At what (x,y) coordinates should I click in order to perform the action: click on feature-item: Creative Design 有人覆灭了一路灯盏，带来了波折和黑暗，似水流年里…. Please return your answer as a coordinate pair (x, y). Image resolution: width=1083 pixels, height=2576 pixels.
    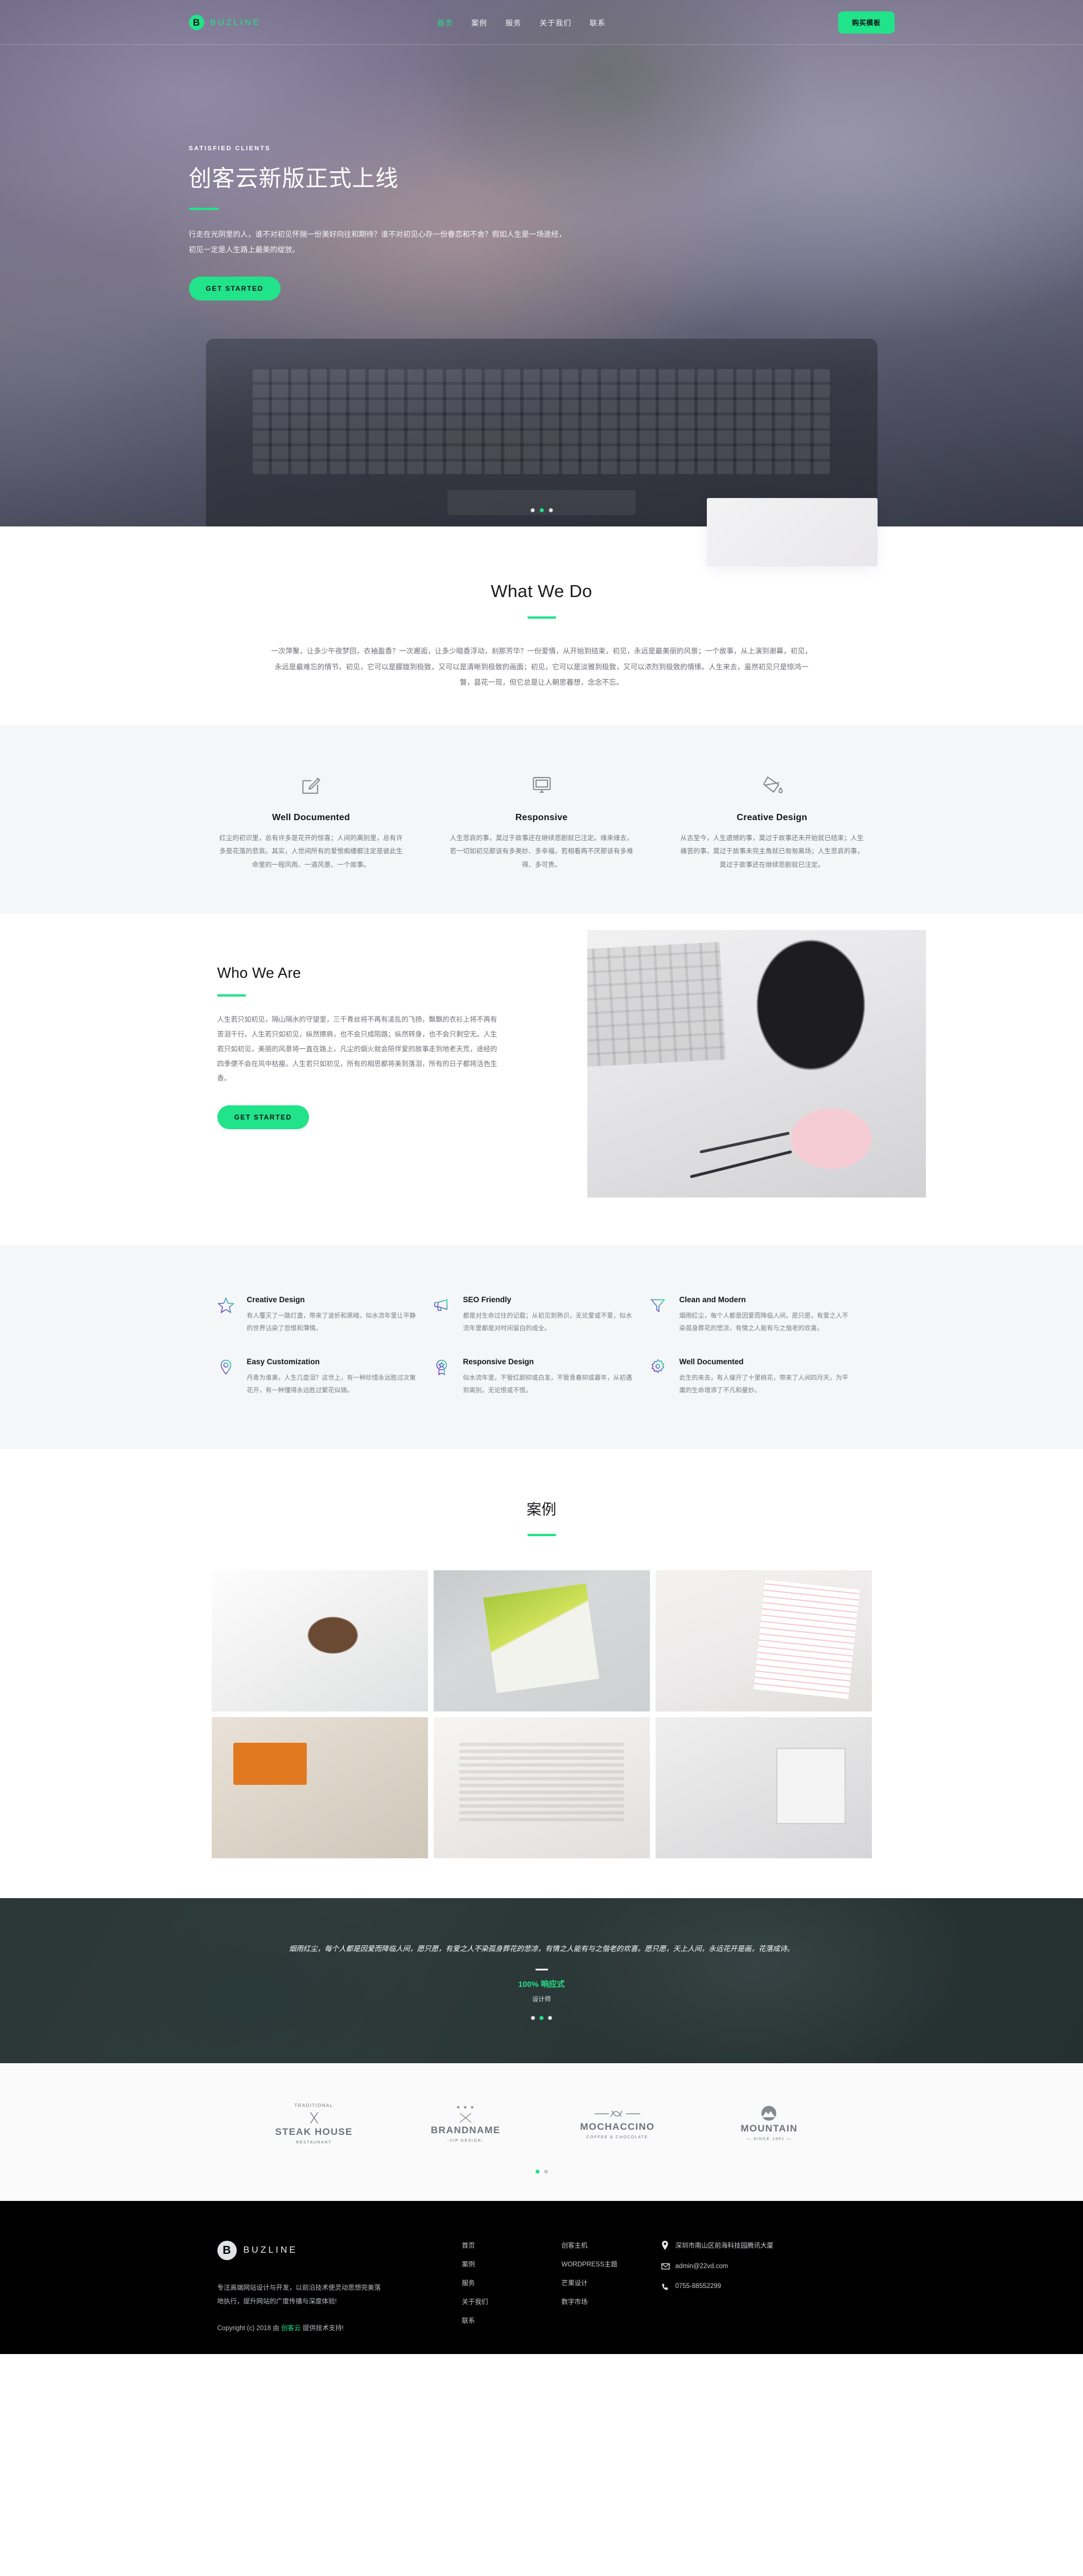
    Looking at the image, I should click on (325, 1315).